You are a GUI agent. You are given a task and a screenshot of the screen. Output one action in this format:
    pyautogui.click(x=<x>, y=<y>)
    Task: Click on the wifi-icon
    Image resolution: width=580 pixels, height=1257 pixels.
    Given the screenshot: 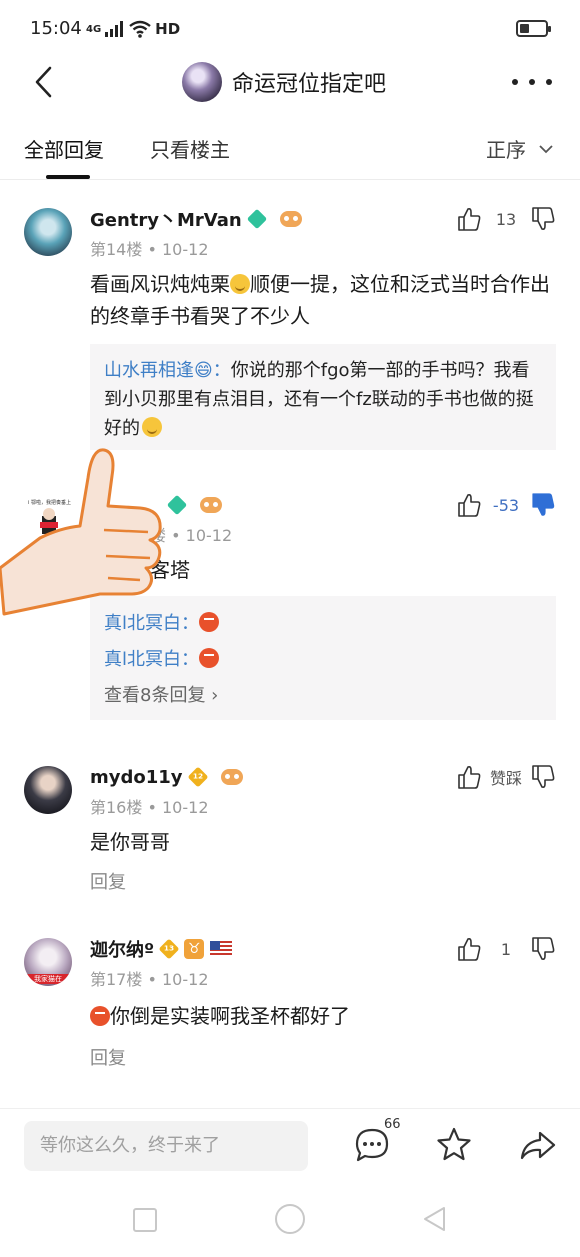 What is the action you would take?
    pyautogui.click(x=140, y=29)
    